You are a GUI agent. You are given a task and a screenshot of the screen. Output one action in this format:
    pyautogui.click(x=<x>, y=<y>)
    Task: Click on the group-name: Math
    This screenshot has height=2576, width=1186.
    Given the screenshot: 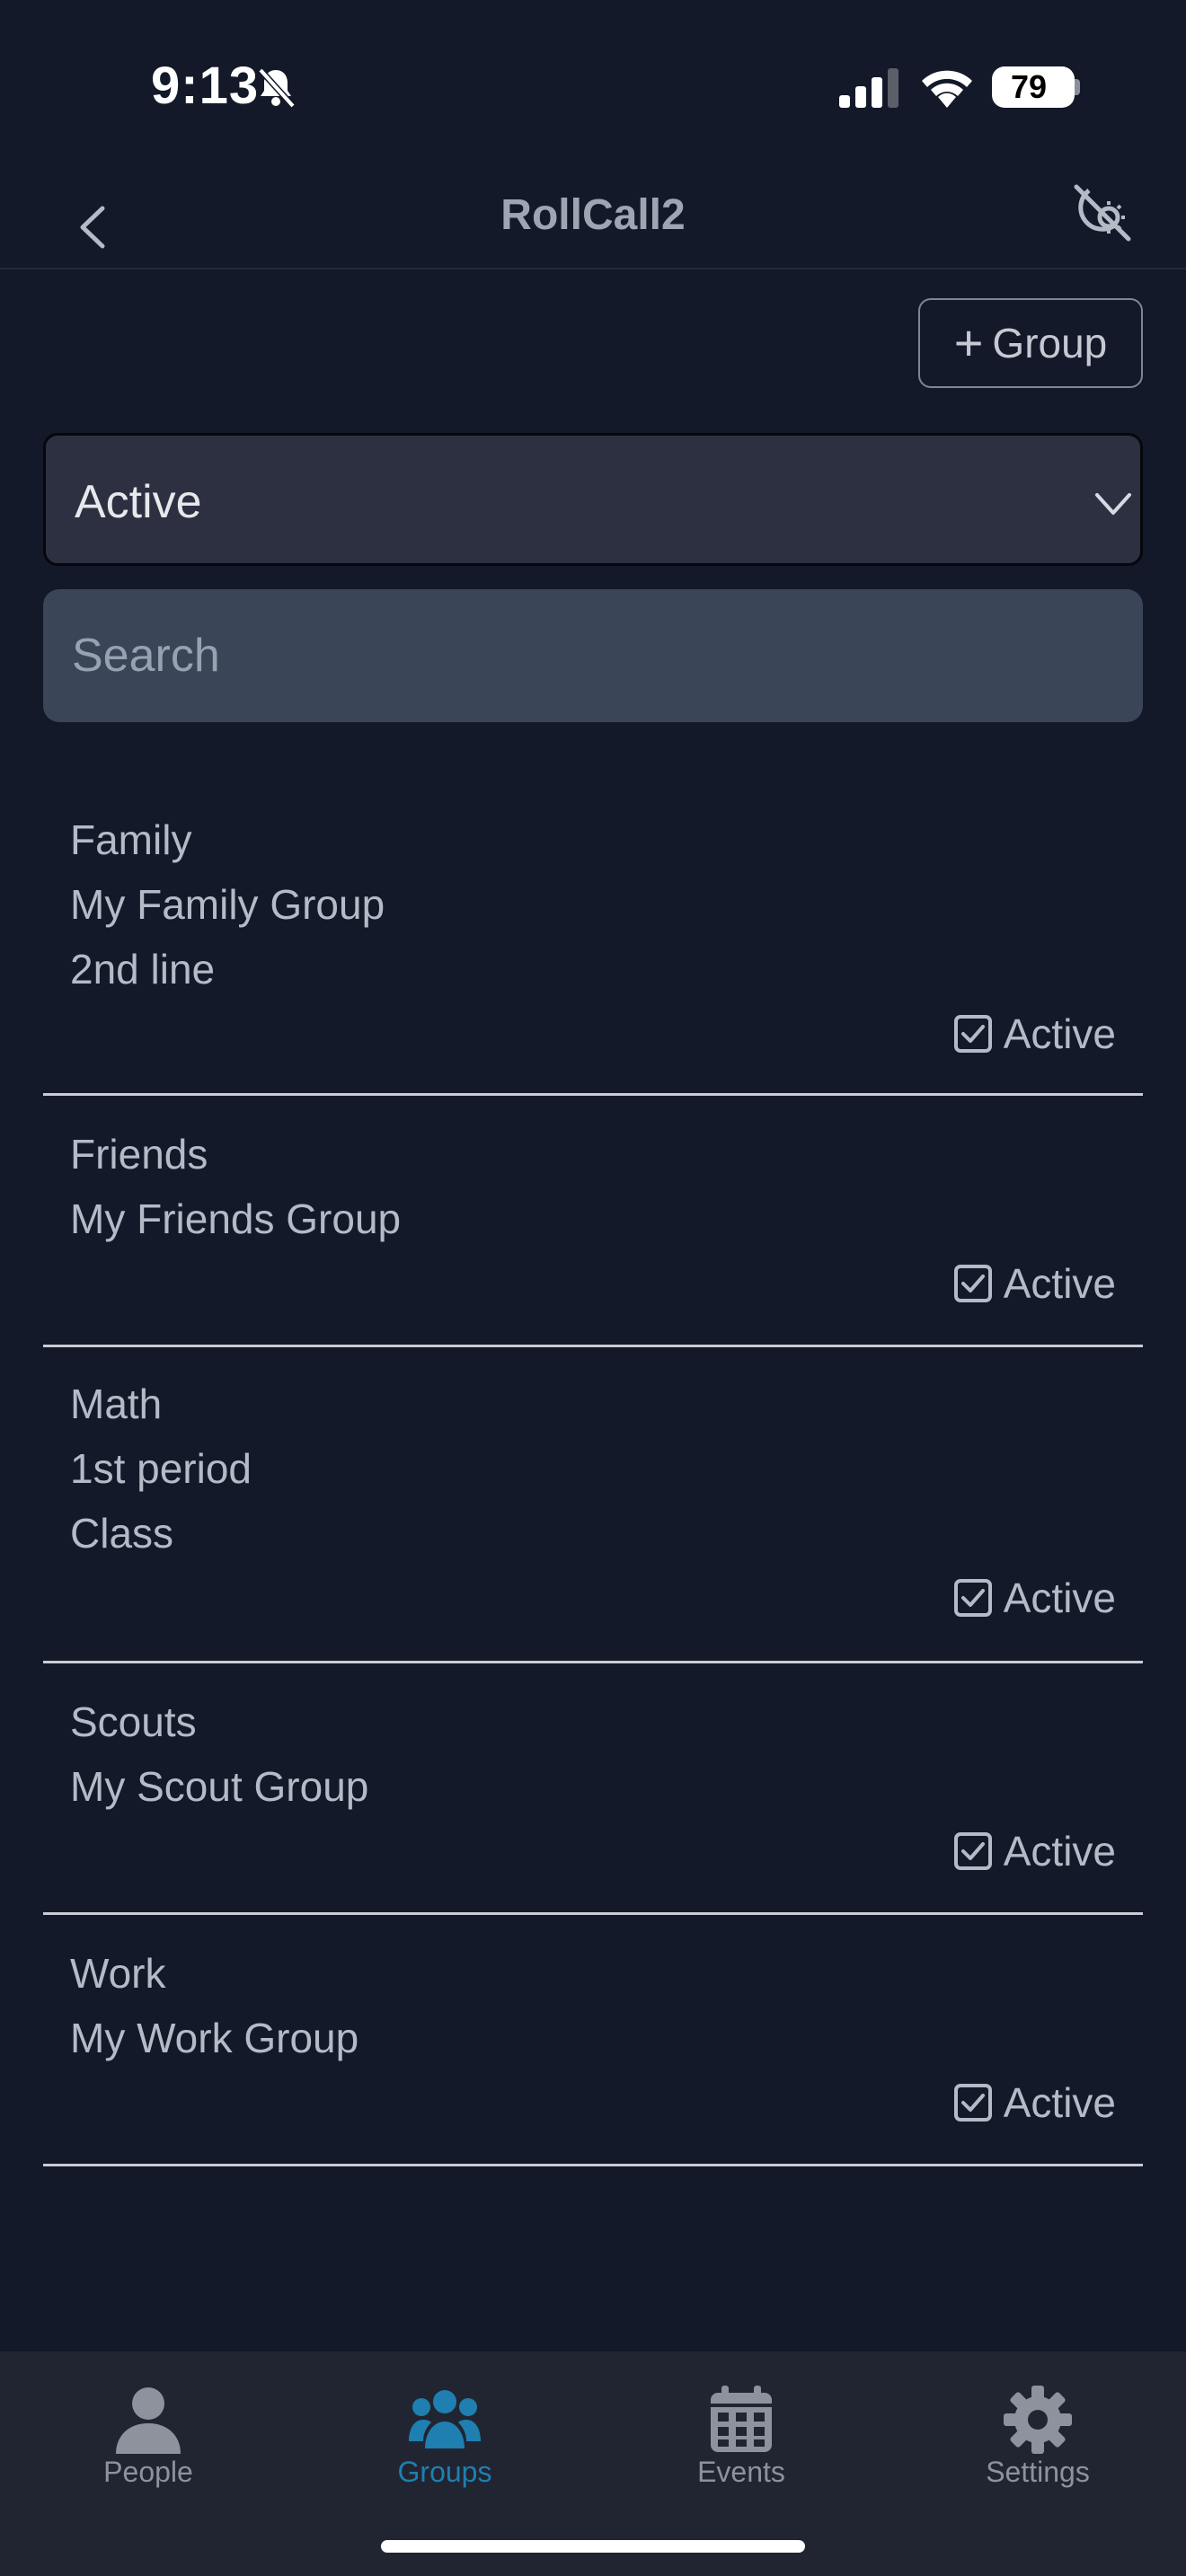 What is the action you would take?
    pyautogui.click(x=116, y=1404)
    